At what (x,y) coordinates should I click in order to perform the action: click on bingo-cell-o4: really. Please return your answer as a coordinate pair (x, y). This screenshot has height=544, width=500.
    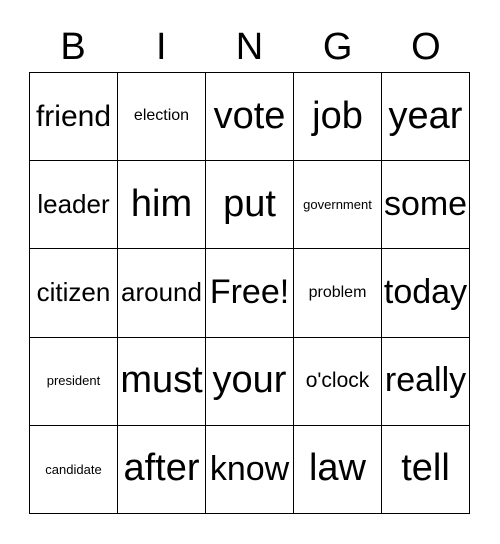
    Looking at the image, I should click on (426, 381).